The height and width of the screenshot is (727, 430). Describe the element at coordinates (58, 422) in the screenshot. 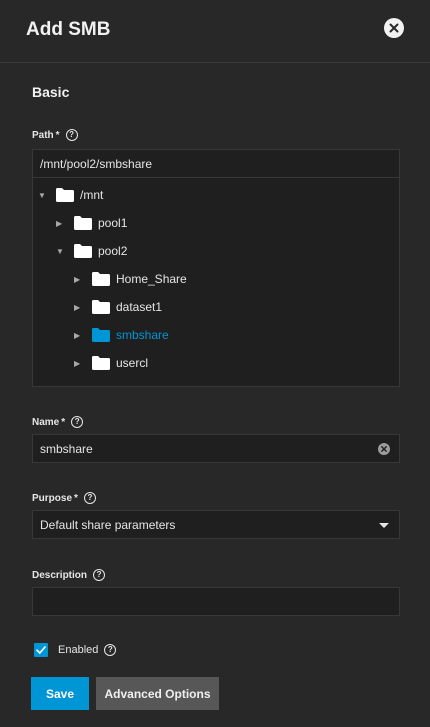

I see `name-label: Name * ?` at that location.